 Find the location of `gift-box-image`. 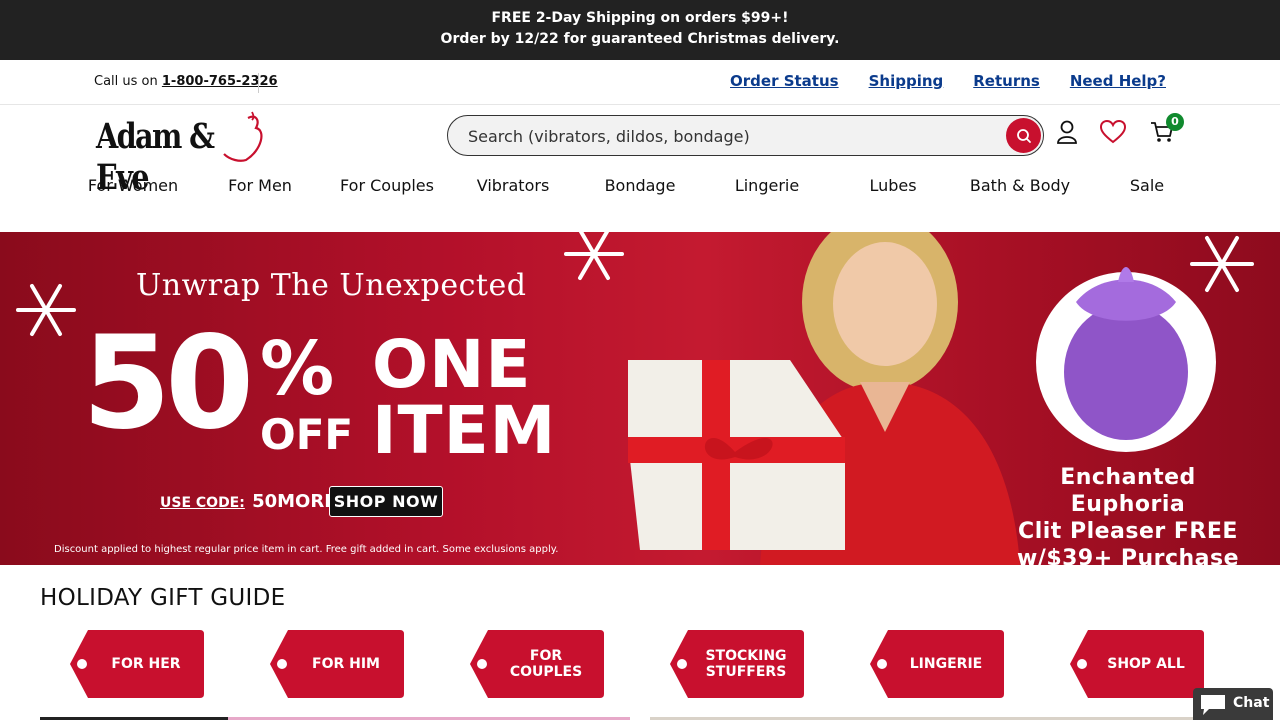

gift-box-image is located at coordinates (736, 455).